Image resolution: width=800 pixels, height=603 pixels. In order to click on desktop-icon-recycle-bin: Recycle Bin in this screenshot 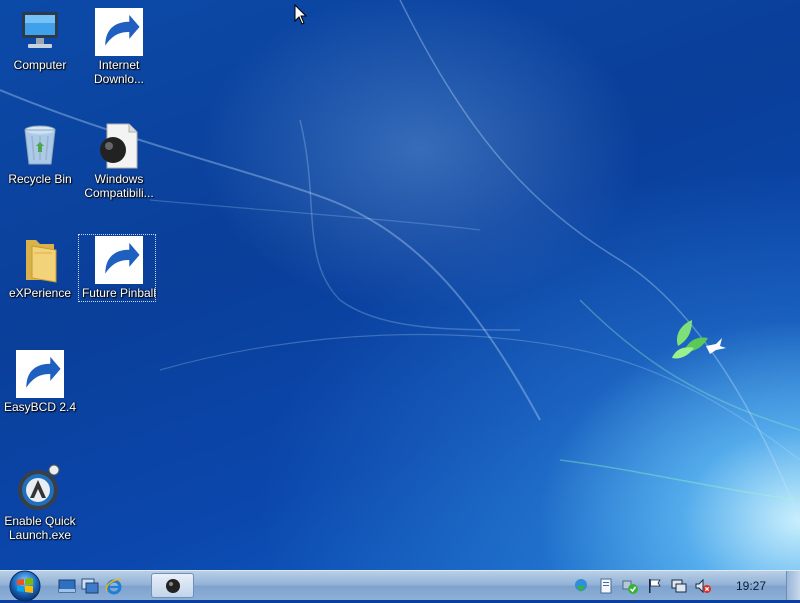, I will do `click(40, 154)`.